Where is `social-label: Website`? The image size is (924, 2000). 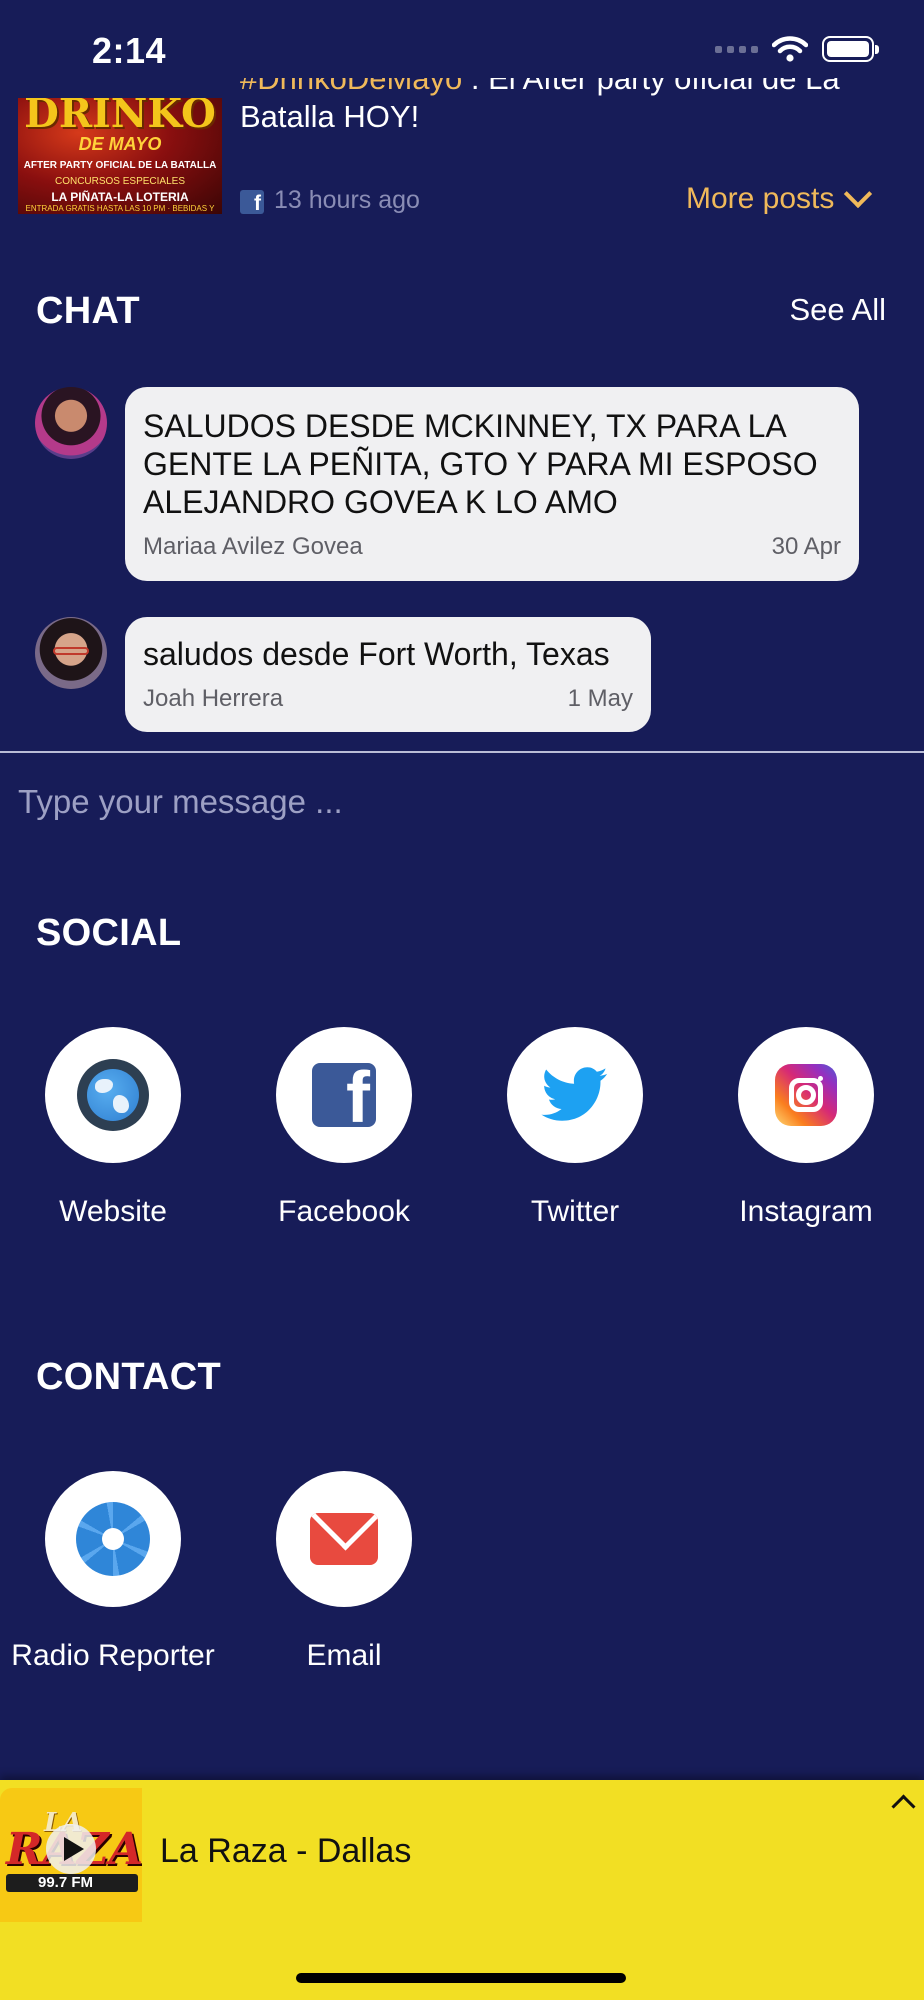
social-label: Website is located at coordinates (113, 1211).